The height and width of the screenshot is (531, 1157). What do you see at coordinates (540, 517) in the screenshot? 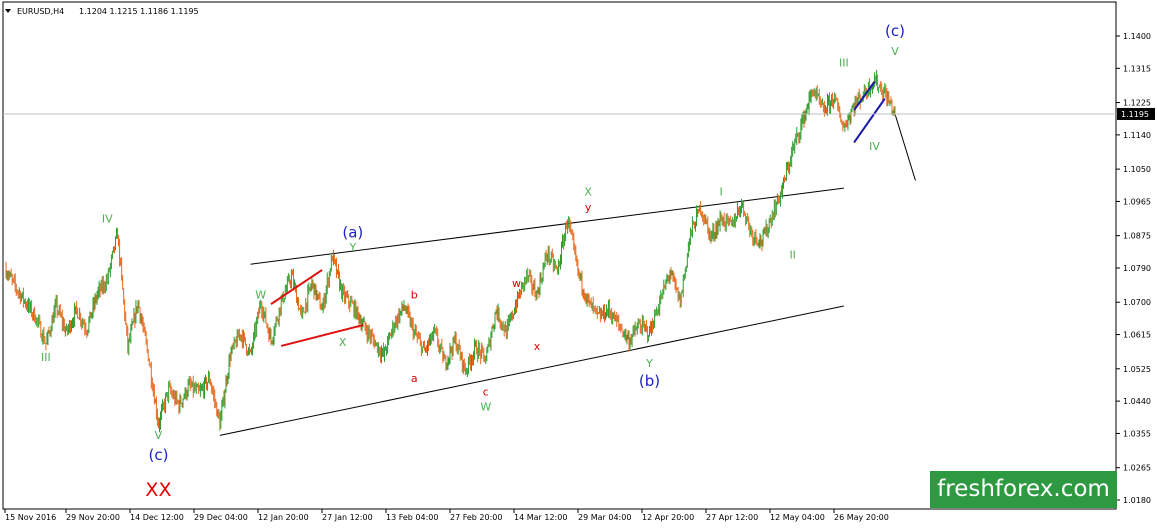
I see `x-tick-label: 14 Mar 12:00` at bounding box center [540, 517].